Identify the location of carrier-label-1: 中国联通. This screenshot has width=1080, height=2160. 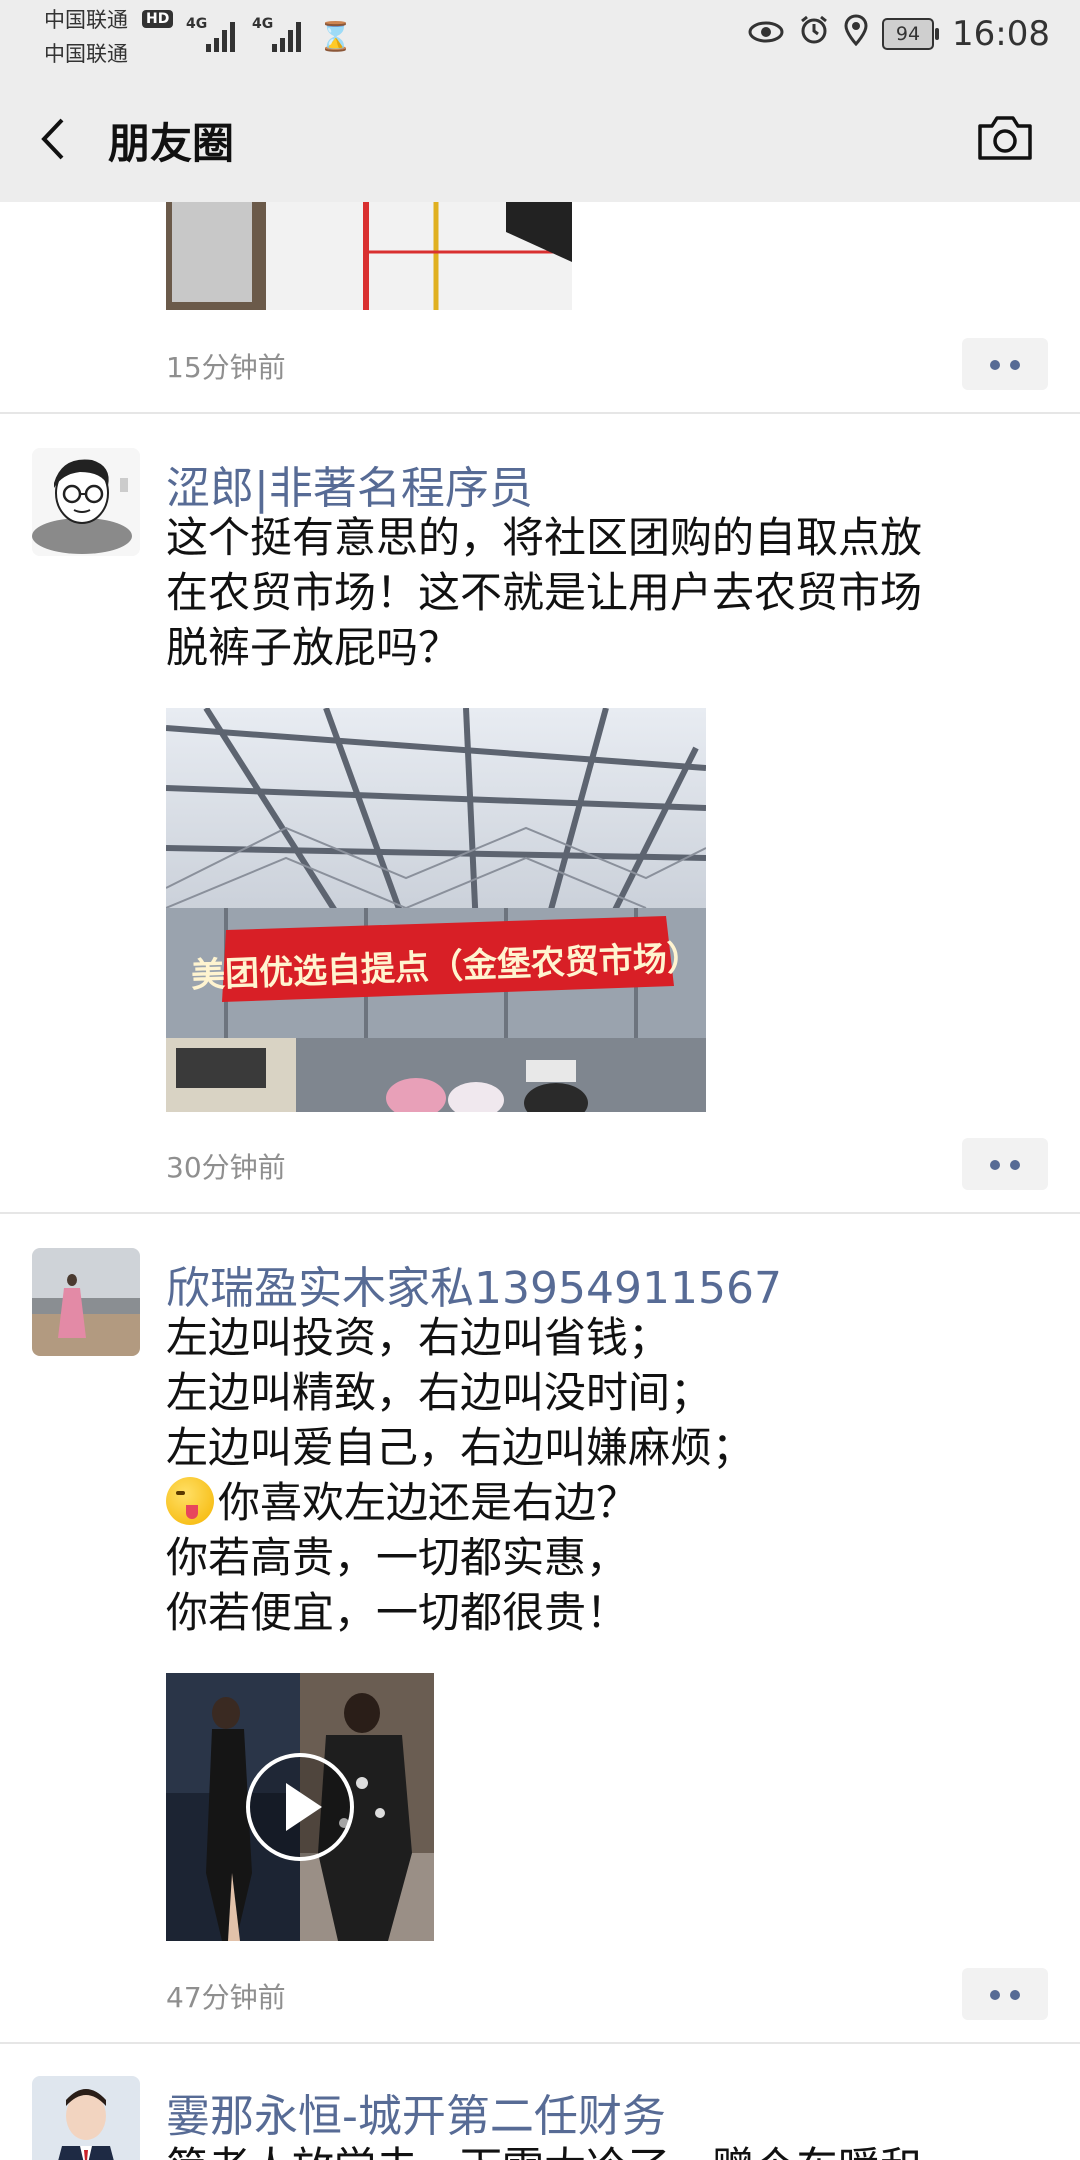
(86, 20).